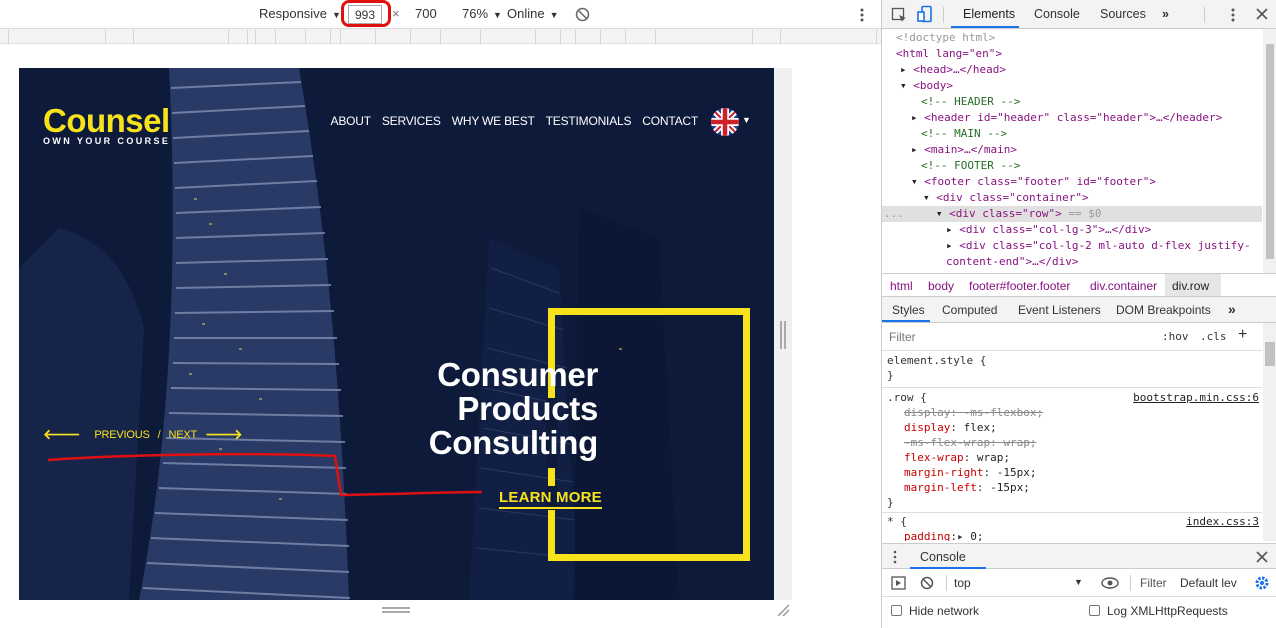 The width and height of the screenshot is (1276, 628). Describe the element at coordinates (440, 36) in the screenshot. I see `media-query-bar` at that location.